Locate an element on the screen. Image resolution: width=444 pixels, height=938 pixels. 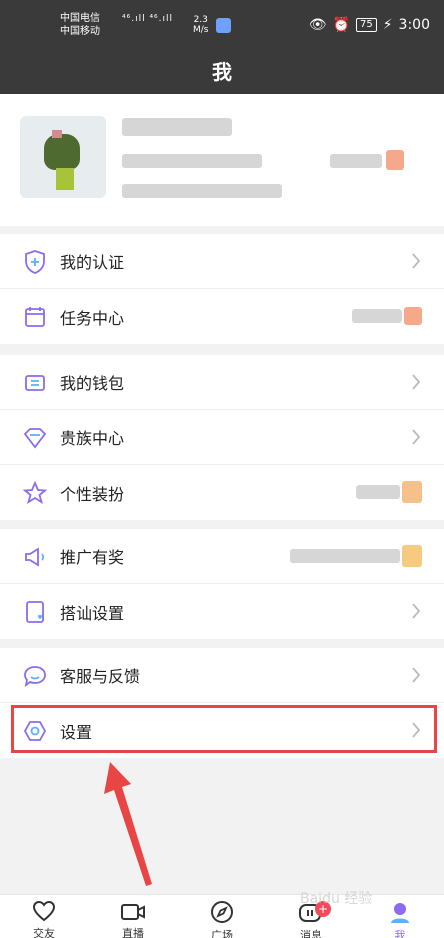
menu-label: 客服与反馈 is located at coordinates (100, 676).